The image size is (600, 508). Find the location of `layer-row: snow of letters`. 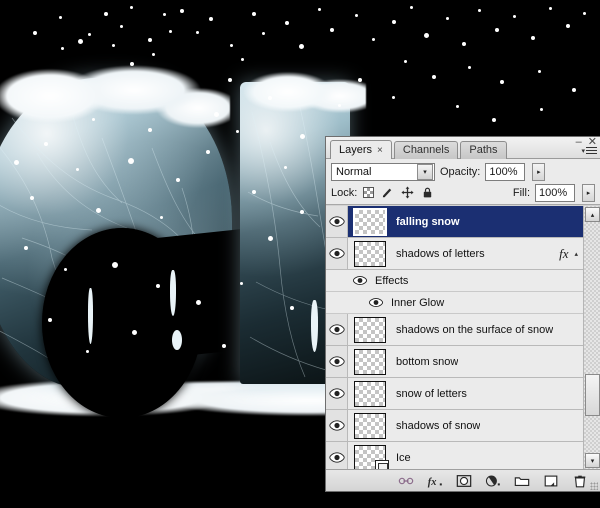

layer-row: snow of letters is located at coordinates (454, 394).